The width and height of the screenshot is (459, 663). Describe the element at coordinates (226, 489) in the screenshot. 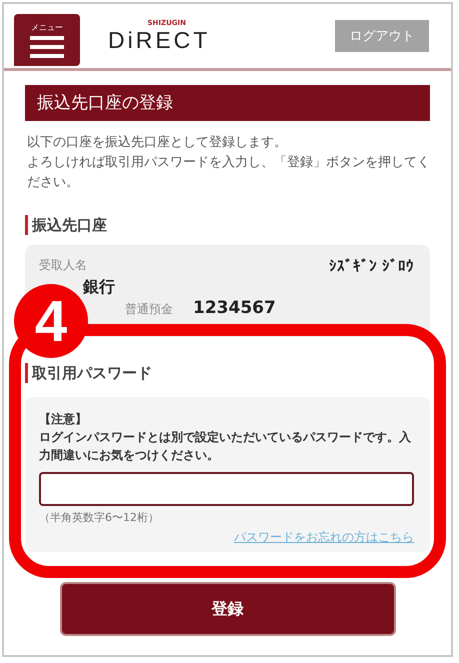

I see `password-field` at that location.